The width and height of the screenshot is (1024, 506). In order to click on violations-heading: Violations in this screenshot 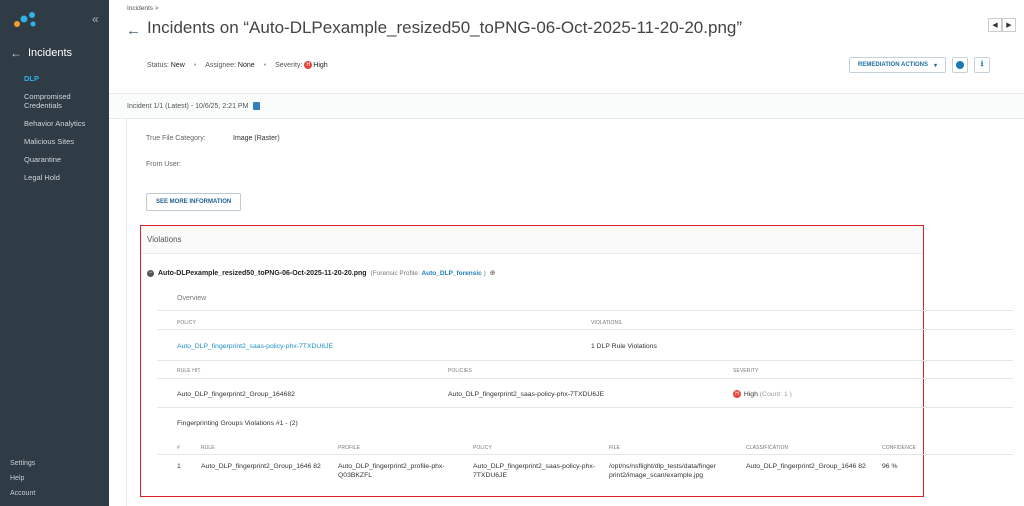, I will do `click(532, 240)`.